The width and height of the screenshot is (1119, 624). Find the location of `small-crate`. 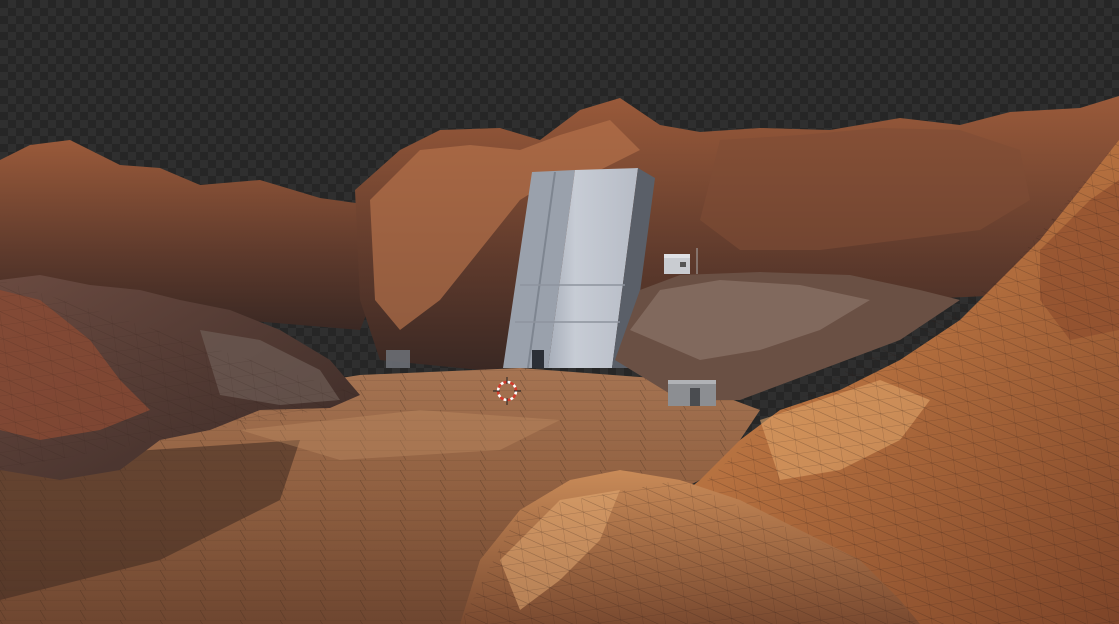

small-crate is located at coordinates (398, 359).